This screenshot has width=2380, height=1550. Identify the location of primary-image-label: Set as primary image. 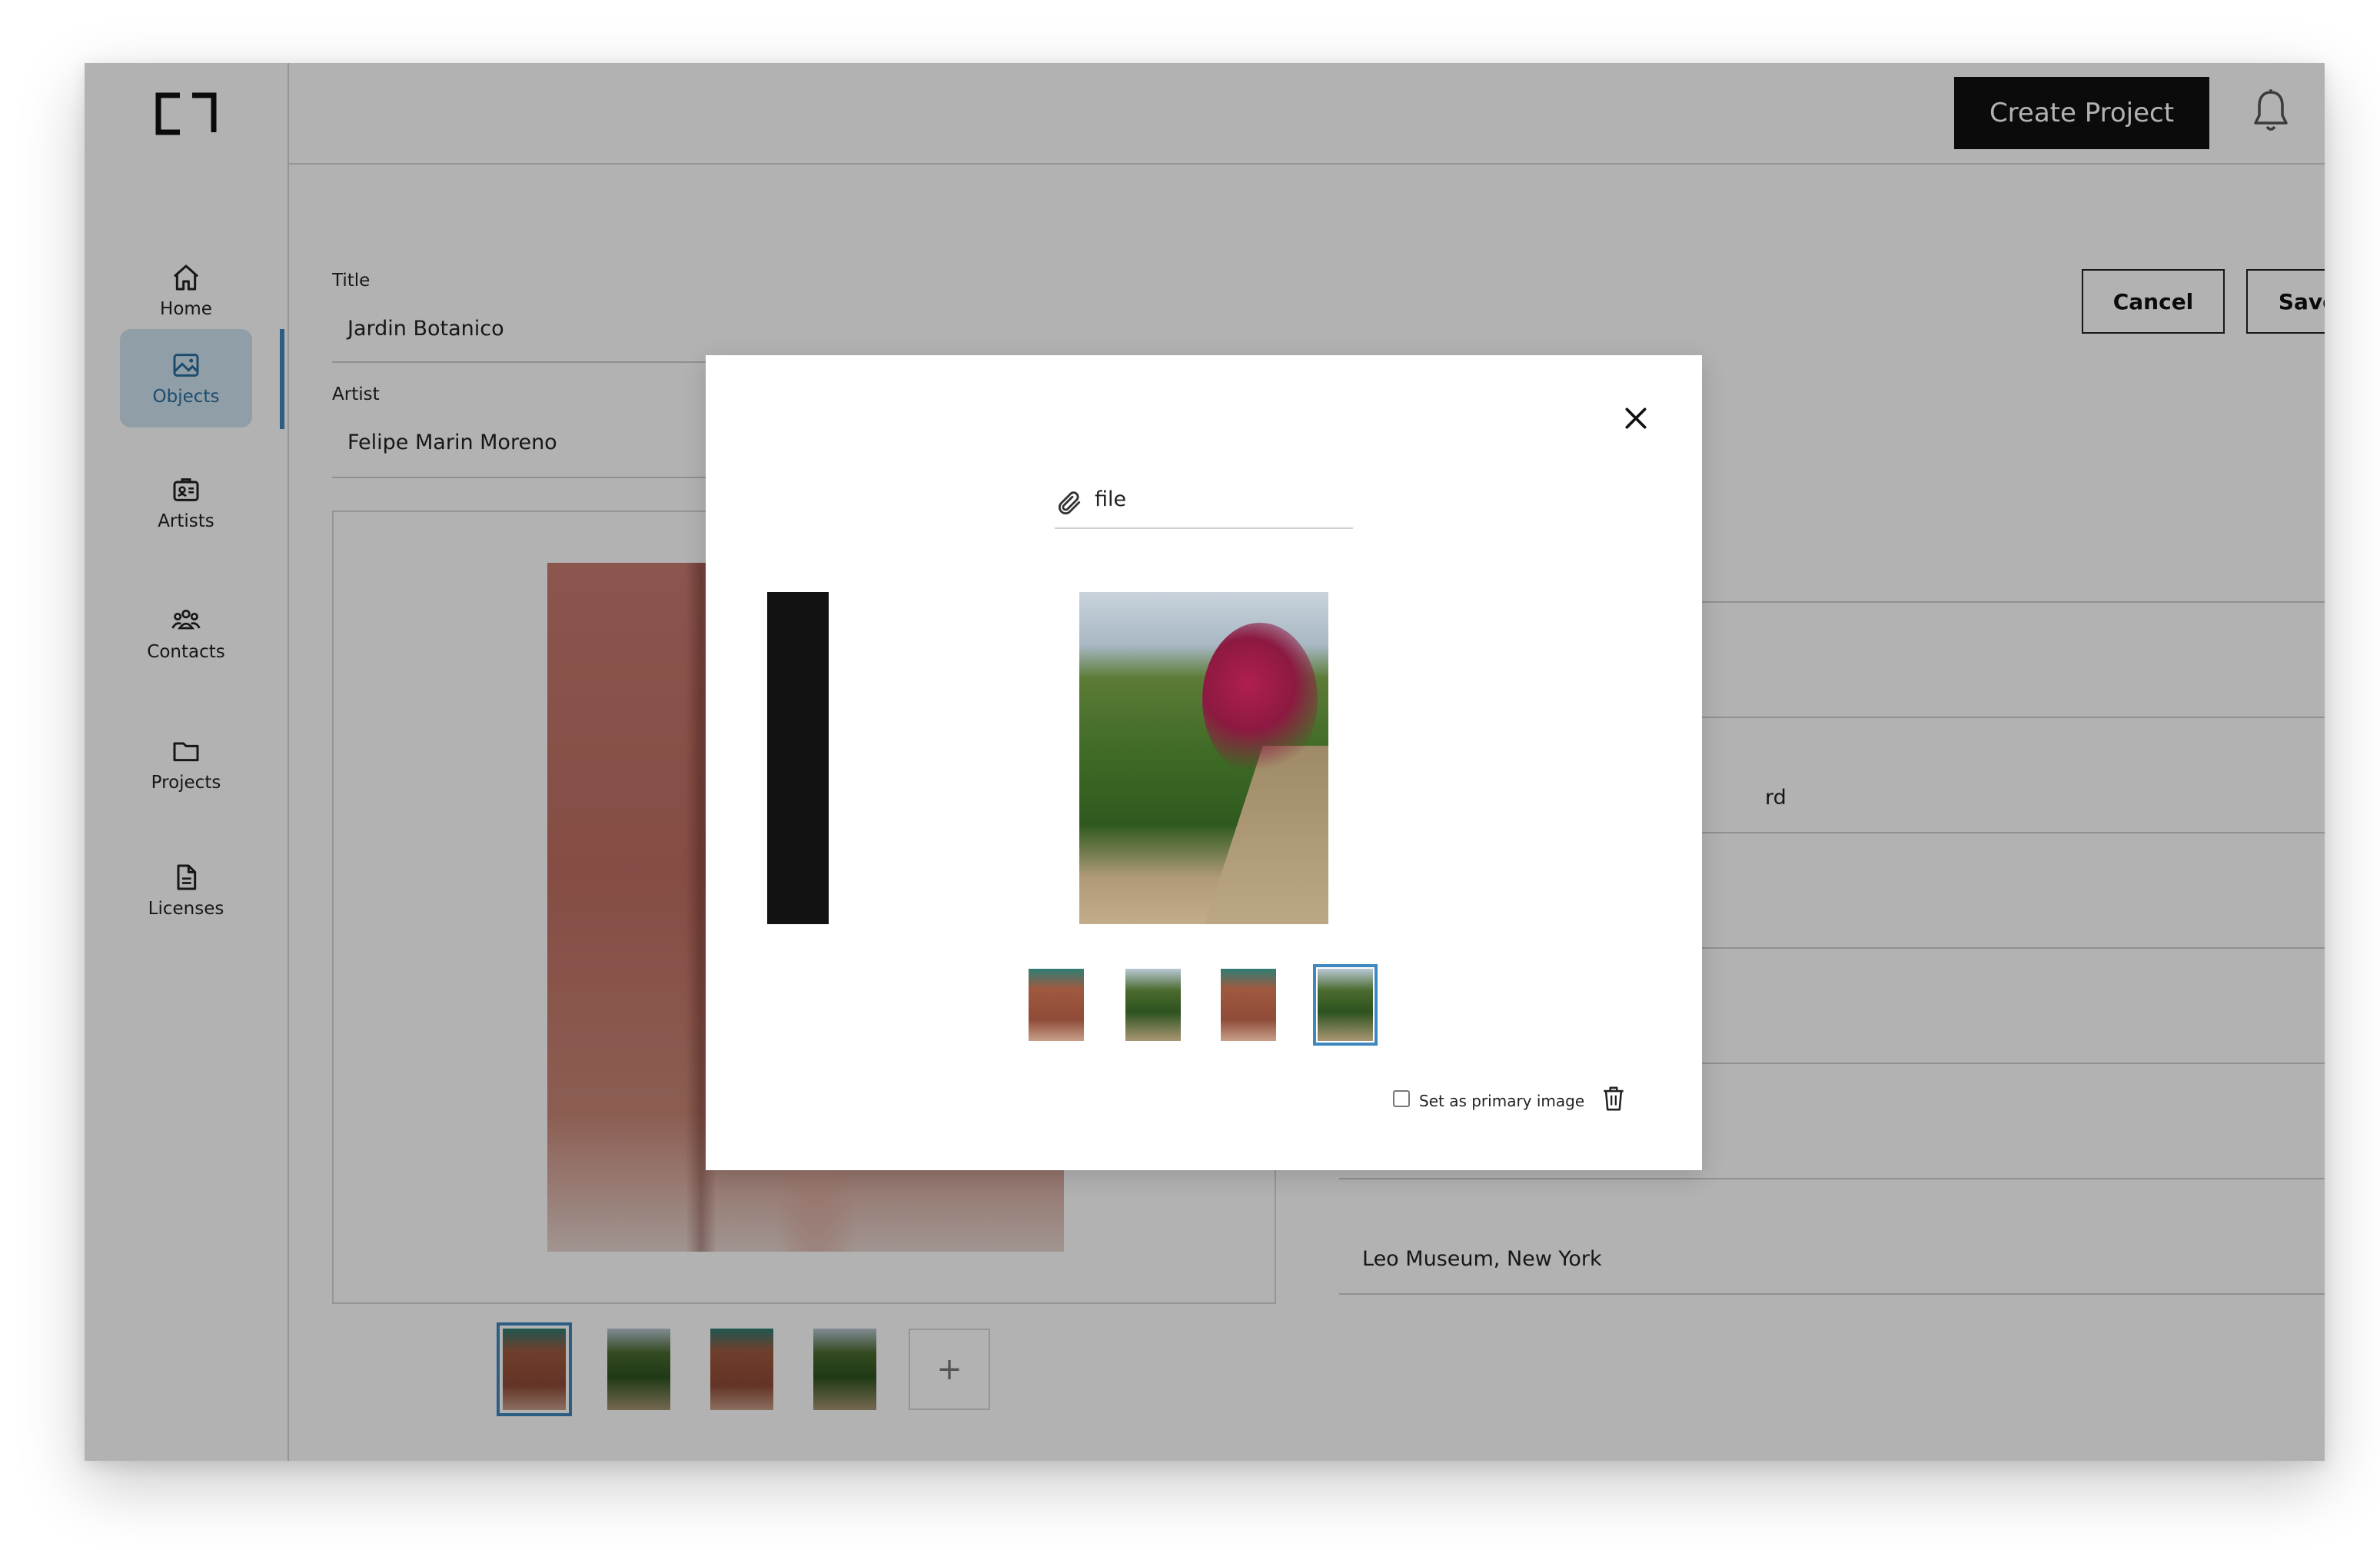
(1502, 1101).